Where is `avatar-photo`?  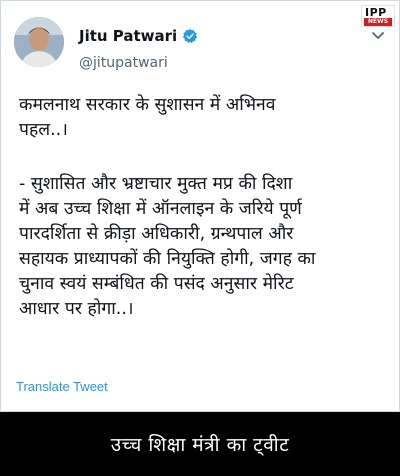
avatar-photo is located at coordinates (39, 42).